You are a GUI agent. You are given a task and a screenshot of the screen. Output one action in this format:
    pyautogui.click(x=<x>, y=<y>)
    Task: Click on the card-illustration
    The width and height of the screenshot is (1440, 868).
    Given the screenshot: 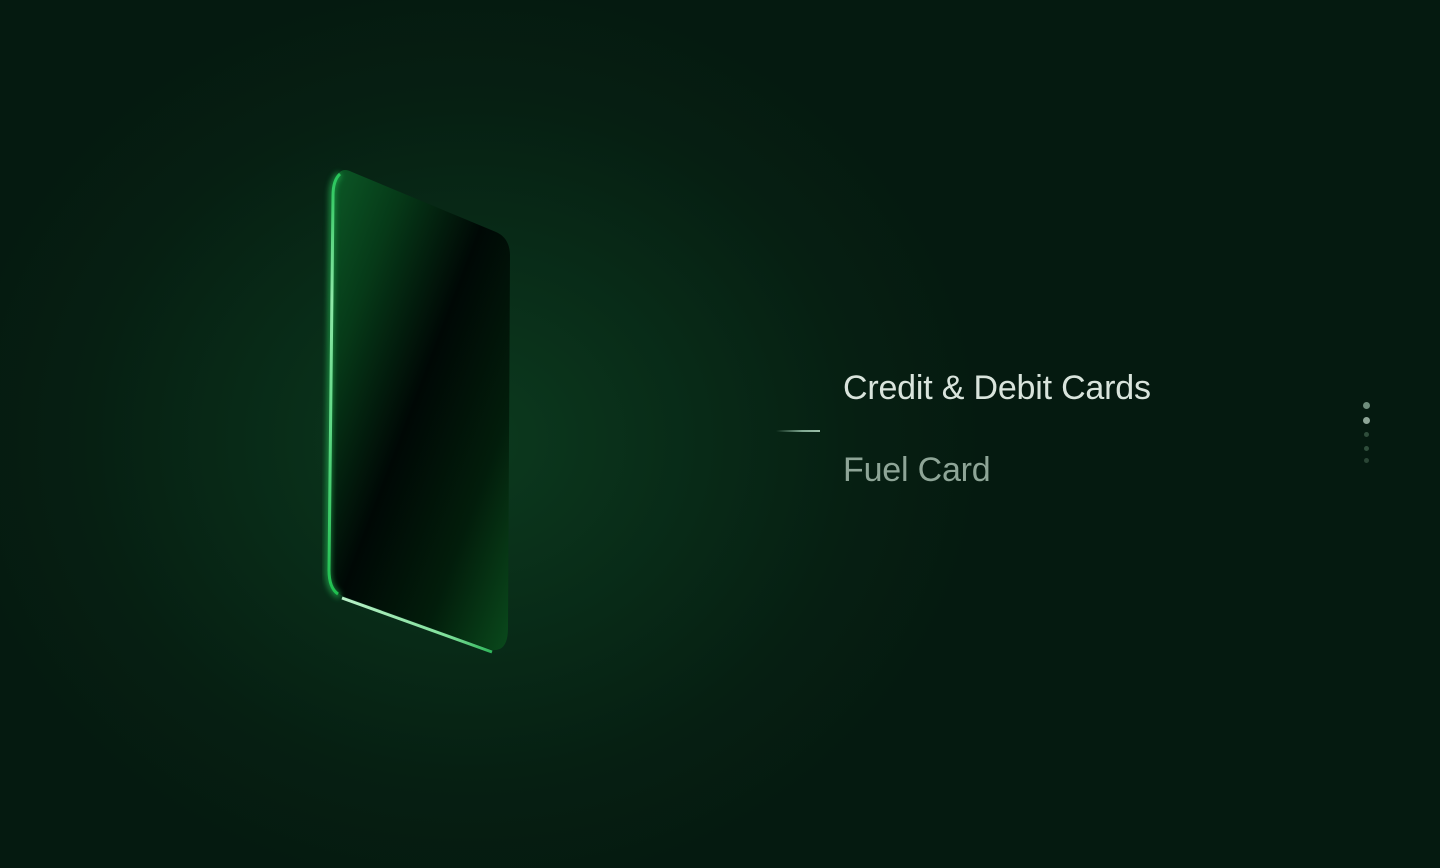 What is the action you would take?
    pyautogui.click(x=417, y=412)
    